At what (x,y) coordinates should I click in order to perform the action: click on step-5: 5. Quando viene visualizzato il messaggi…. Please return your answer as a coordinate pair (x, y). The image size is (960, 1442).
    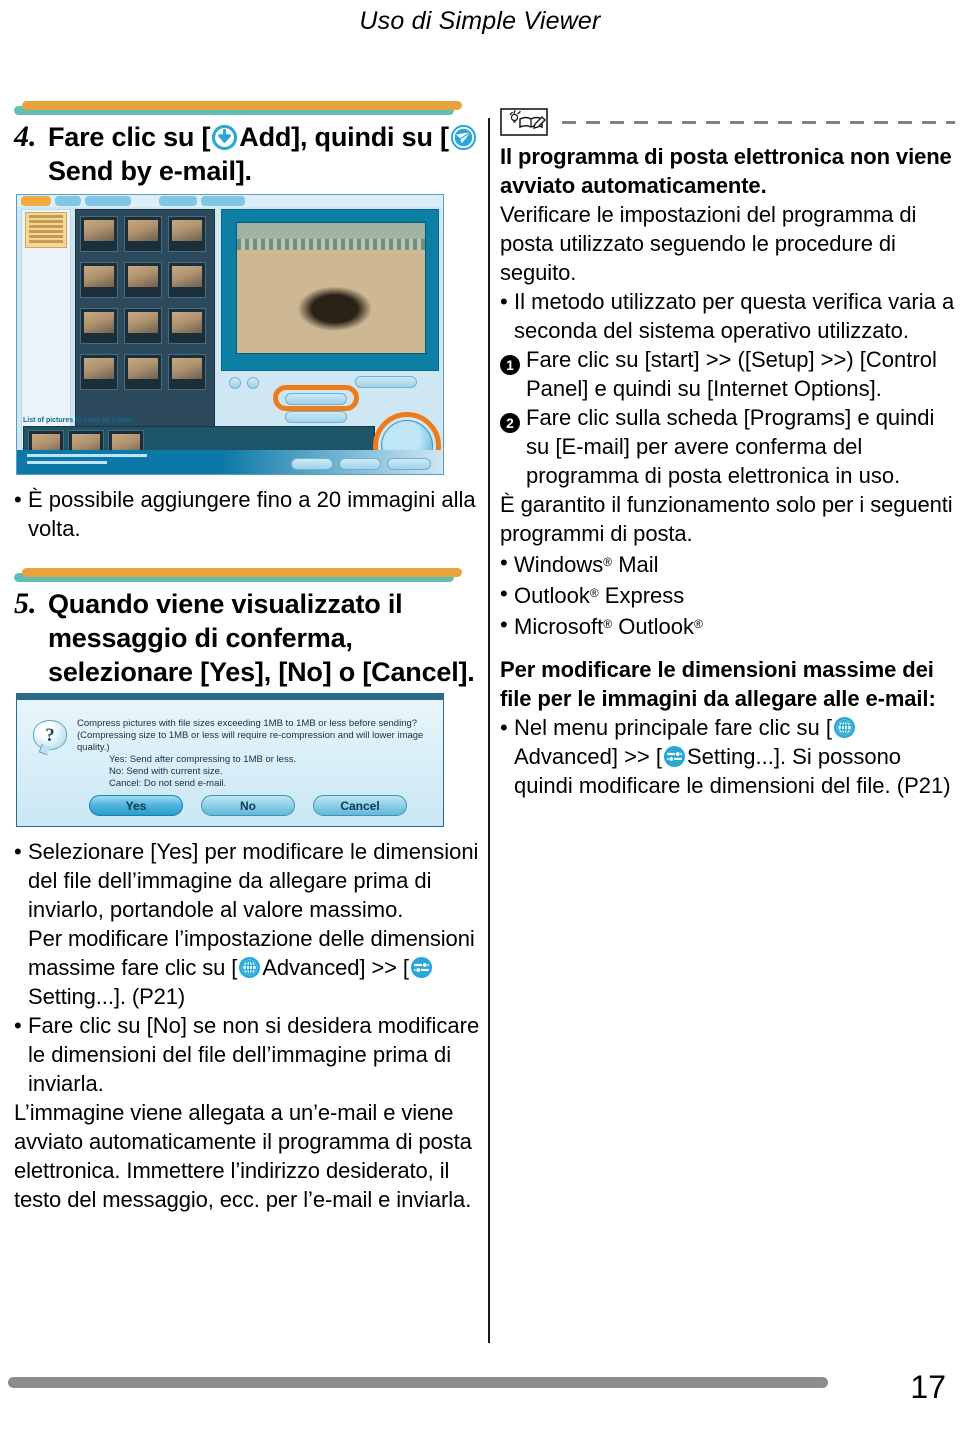
    Looking at the image, I should click on (247, 638).